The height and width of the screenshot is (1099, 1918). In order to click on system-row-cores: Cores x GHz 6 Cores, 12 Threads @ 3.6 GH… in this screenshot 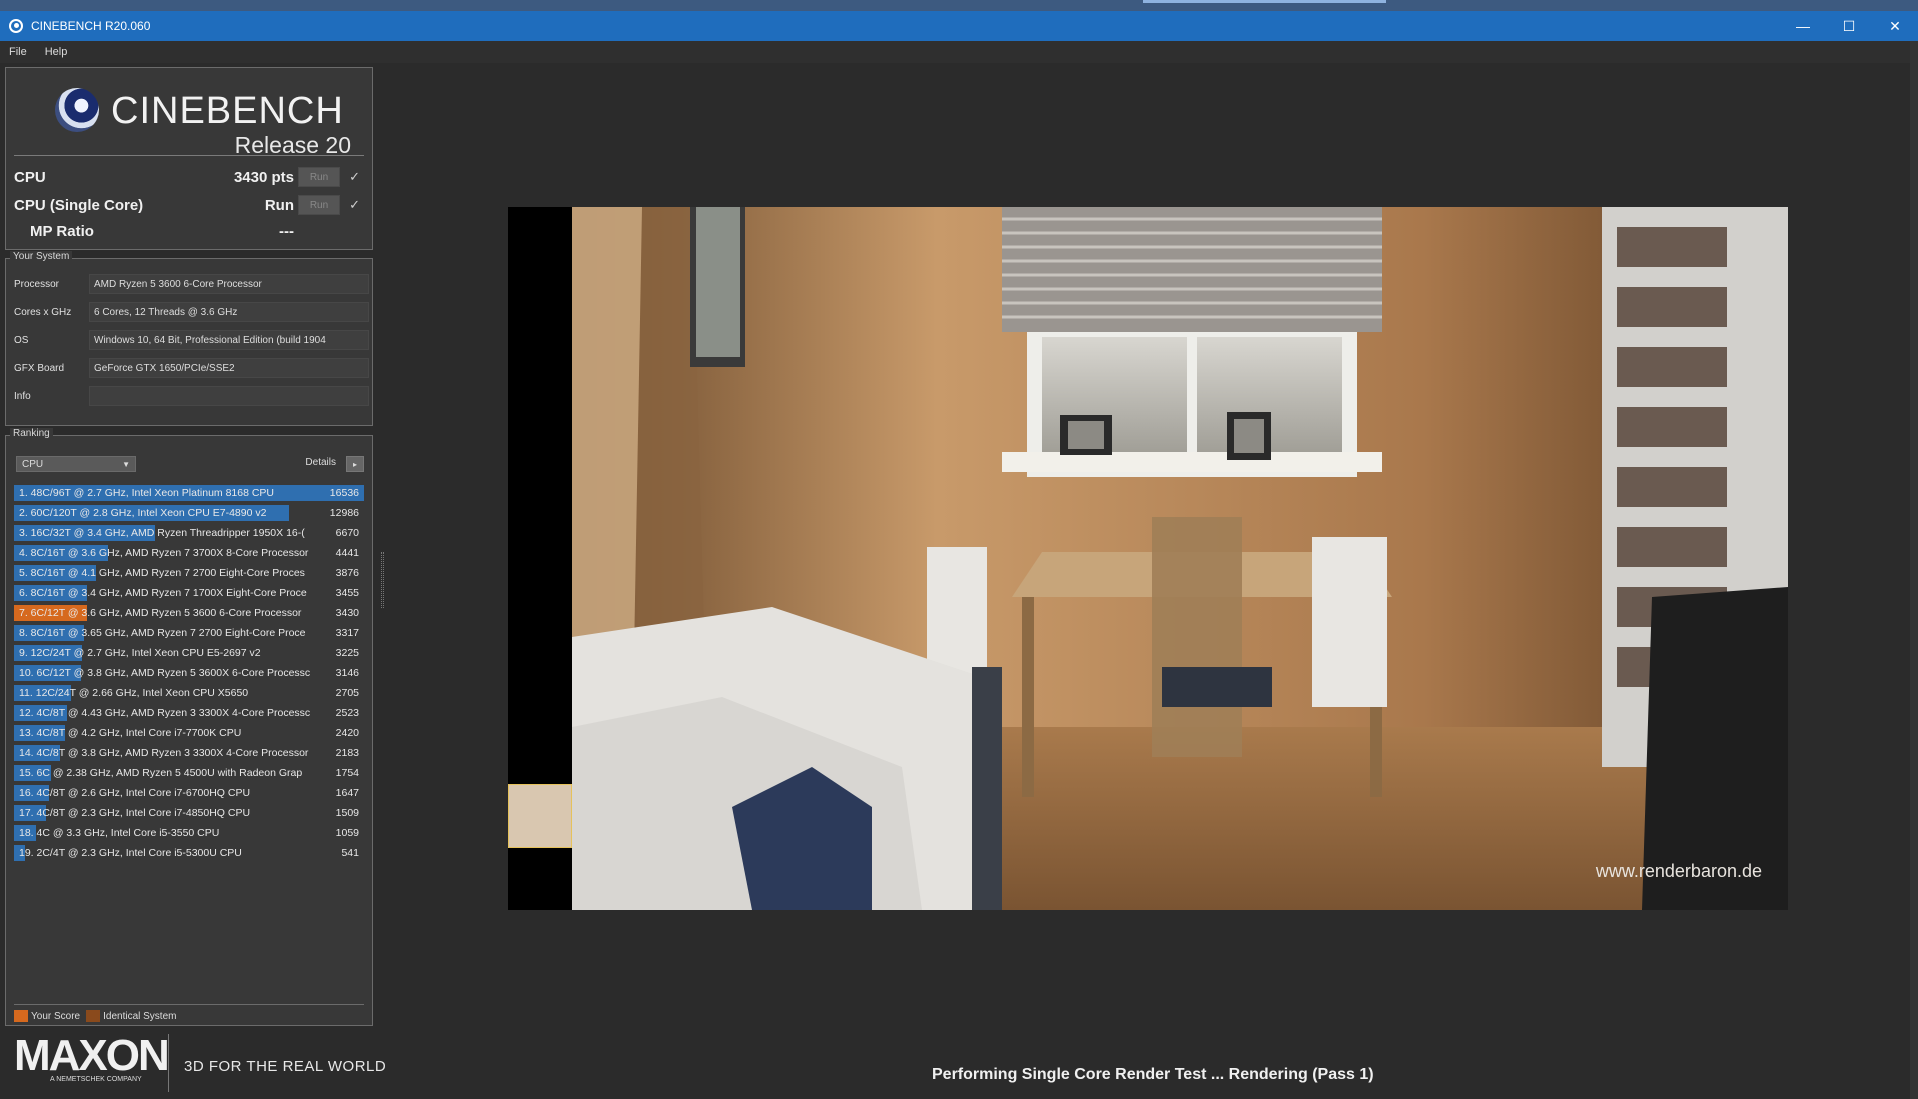, I will do `click(191, 312)`.